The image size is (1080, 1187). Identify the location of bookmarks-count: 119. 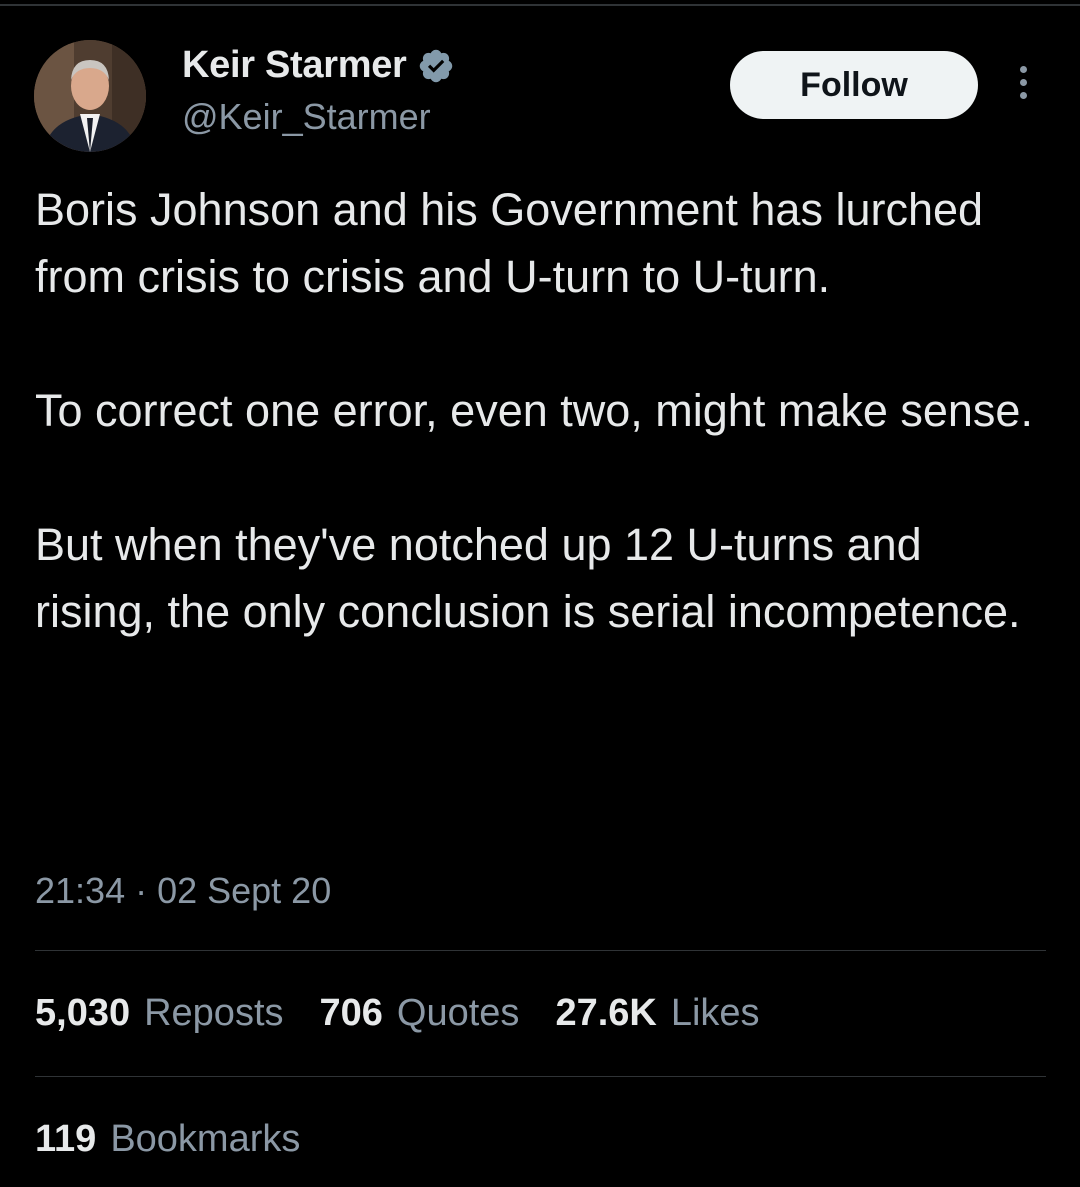
(66, 1139).